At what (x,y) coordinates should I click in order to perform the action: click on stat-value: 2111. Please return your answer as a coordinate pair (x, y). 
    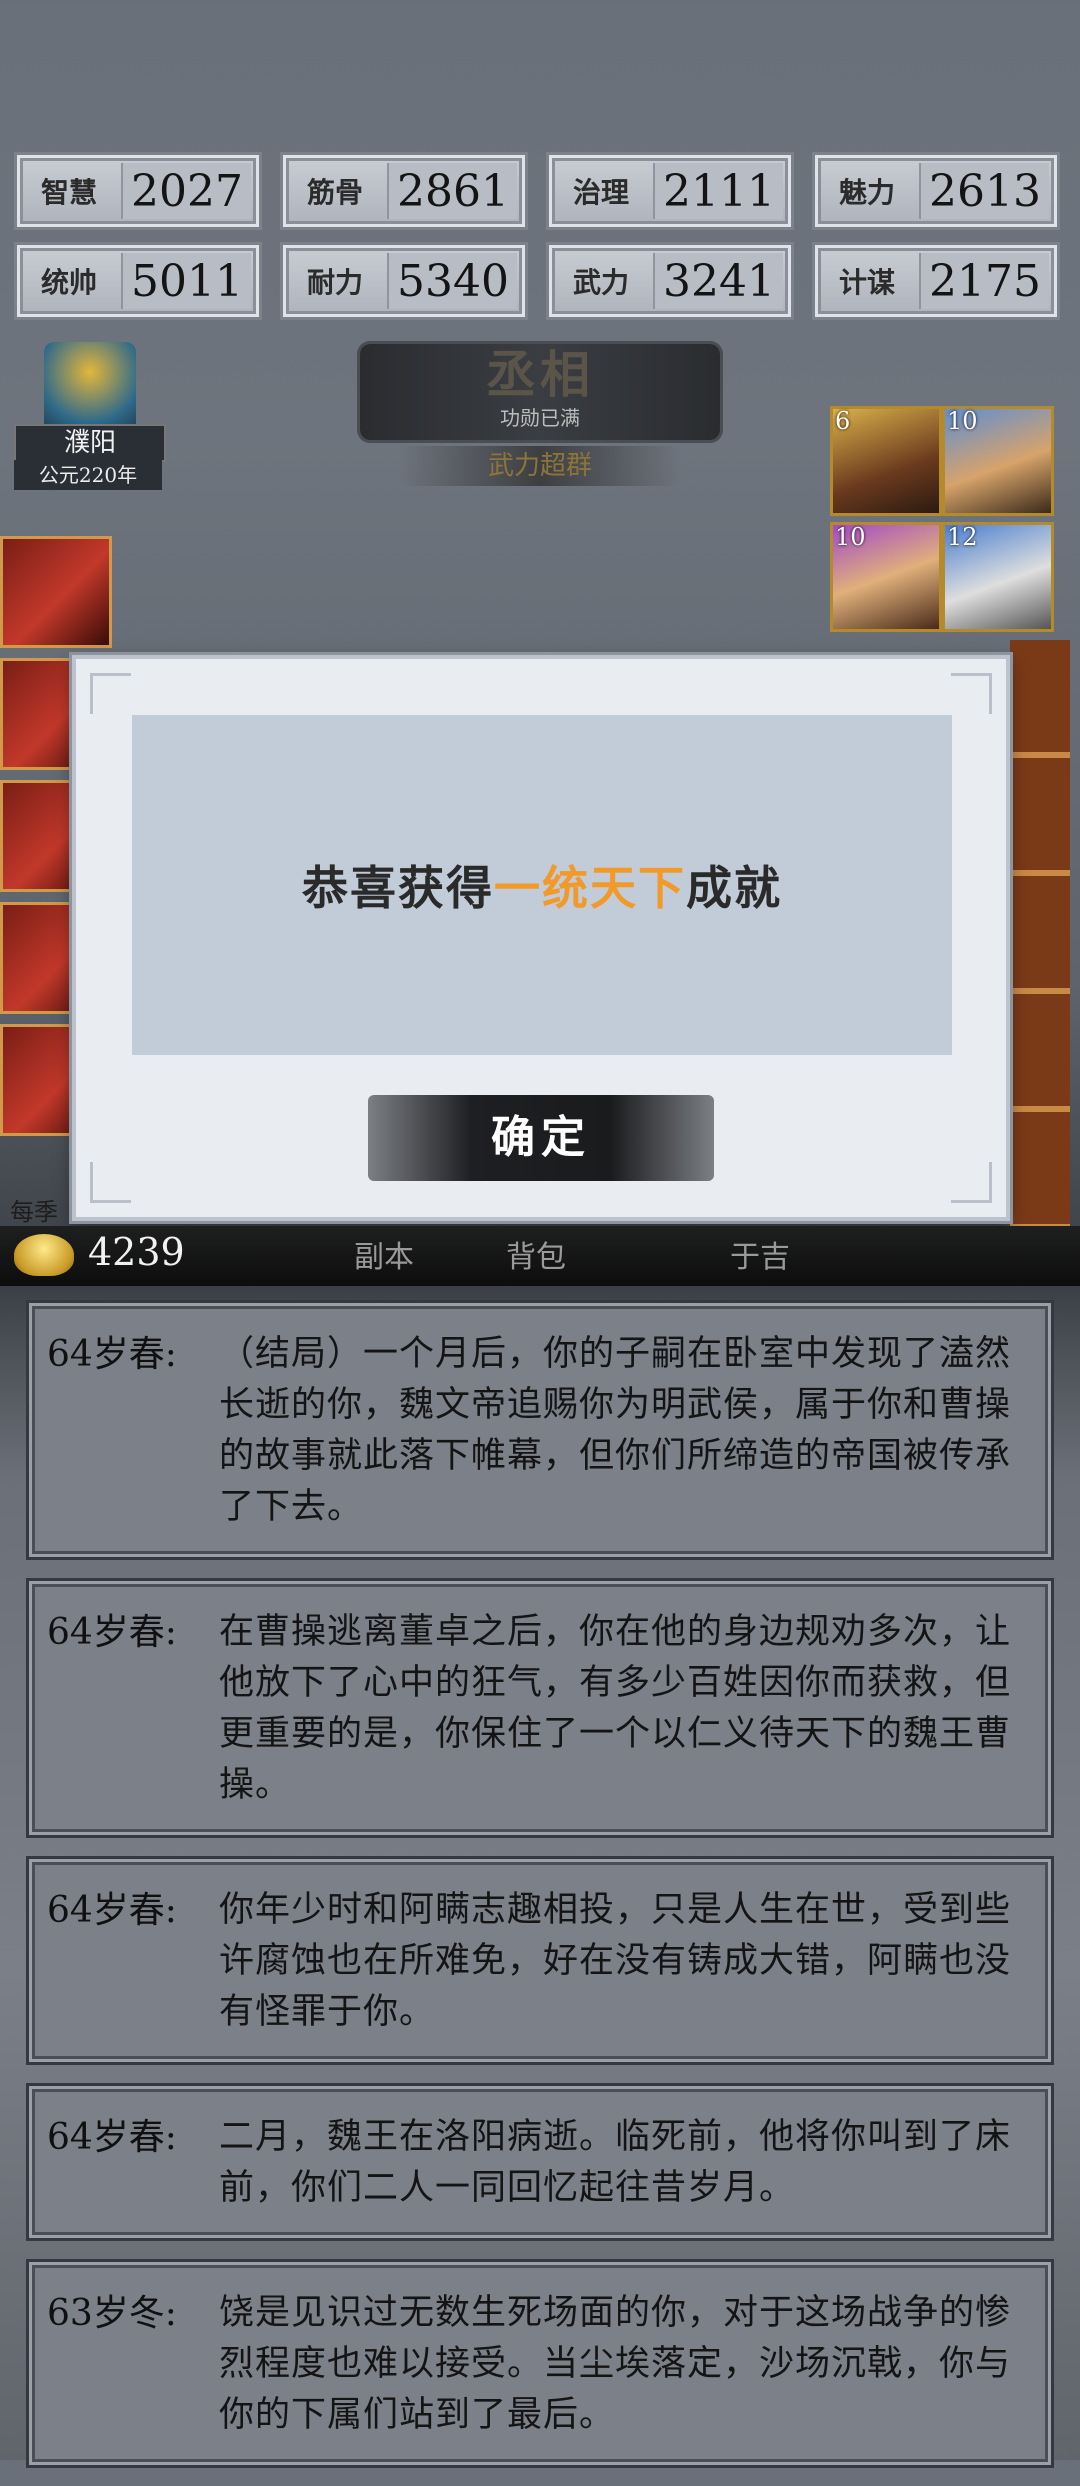
    Looking at the image, I should click on (718, 191).